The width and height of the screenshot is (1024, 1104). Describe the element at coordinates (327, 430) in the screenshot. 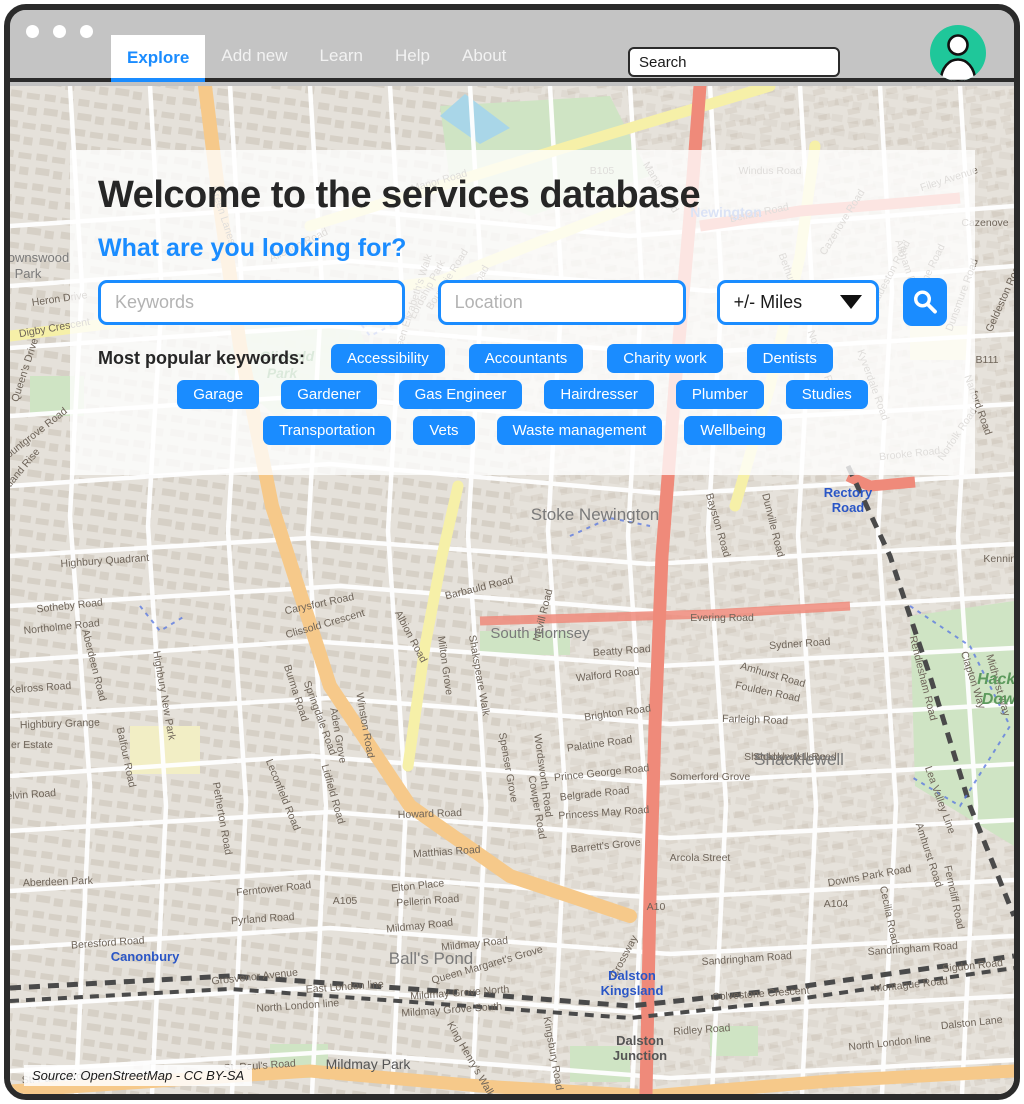

I see `keyword-tag-transportation: Transportation` at that location.